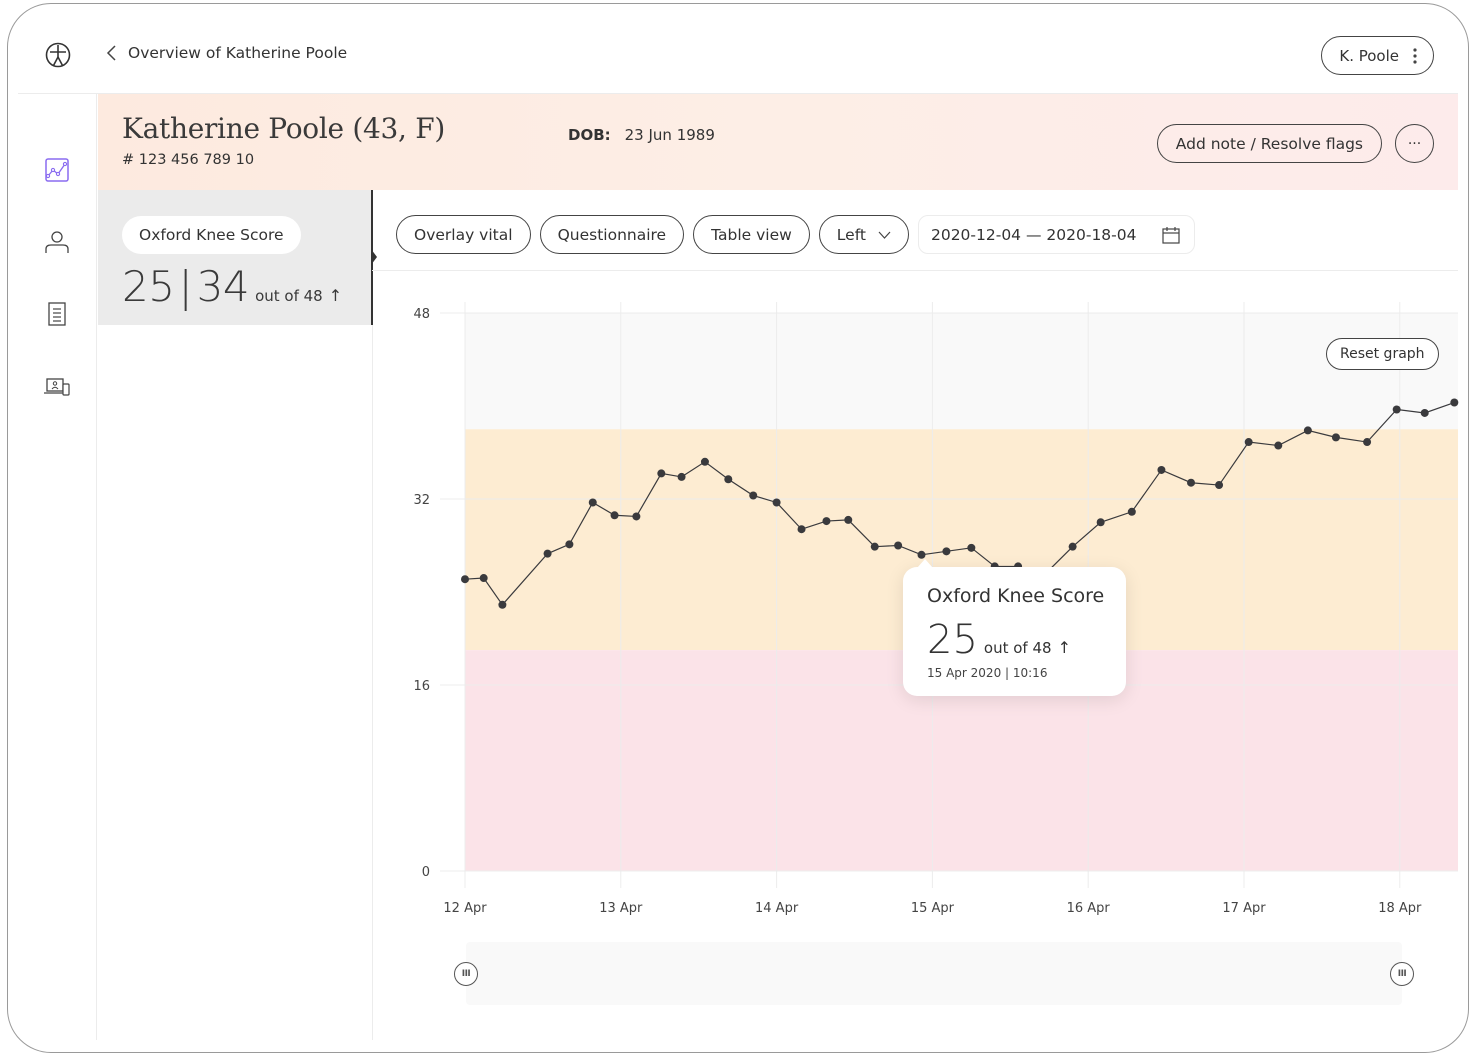 The image size is (1476, 1060). Describe the element at coordinates (1089, 908) in the screenshot. I see `x-tick-label: 16 Apr` at that location.